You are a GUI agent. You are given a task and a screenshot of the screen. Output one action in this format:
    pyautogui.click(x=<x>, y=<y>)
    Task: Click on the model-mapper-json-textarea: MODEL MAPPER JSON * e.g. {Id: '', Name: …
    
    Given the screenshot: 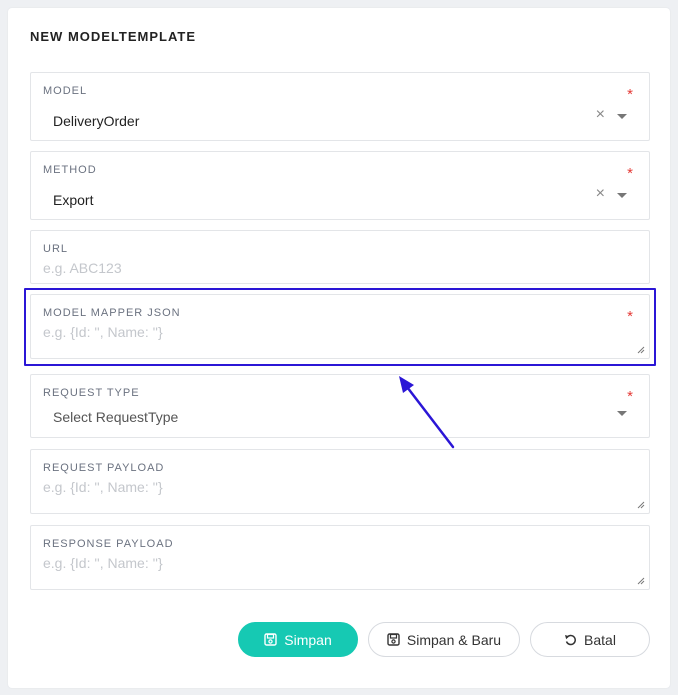 What is the action you would take?
    pyautogui.click(x=340, y=326)
    